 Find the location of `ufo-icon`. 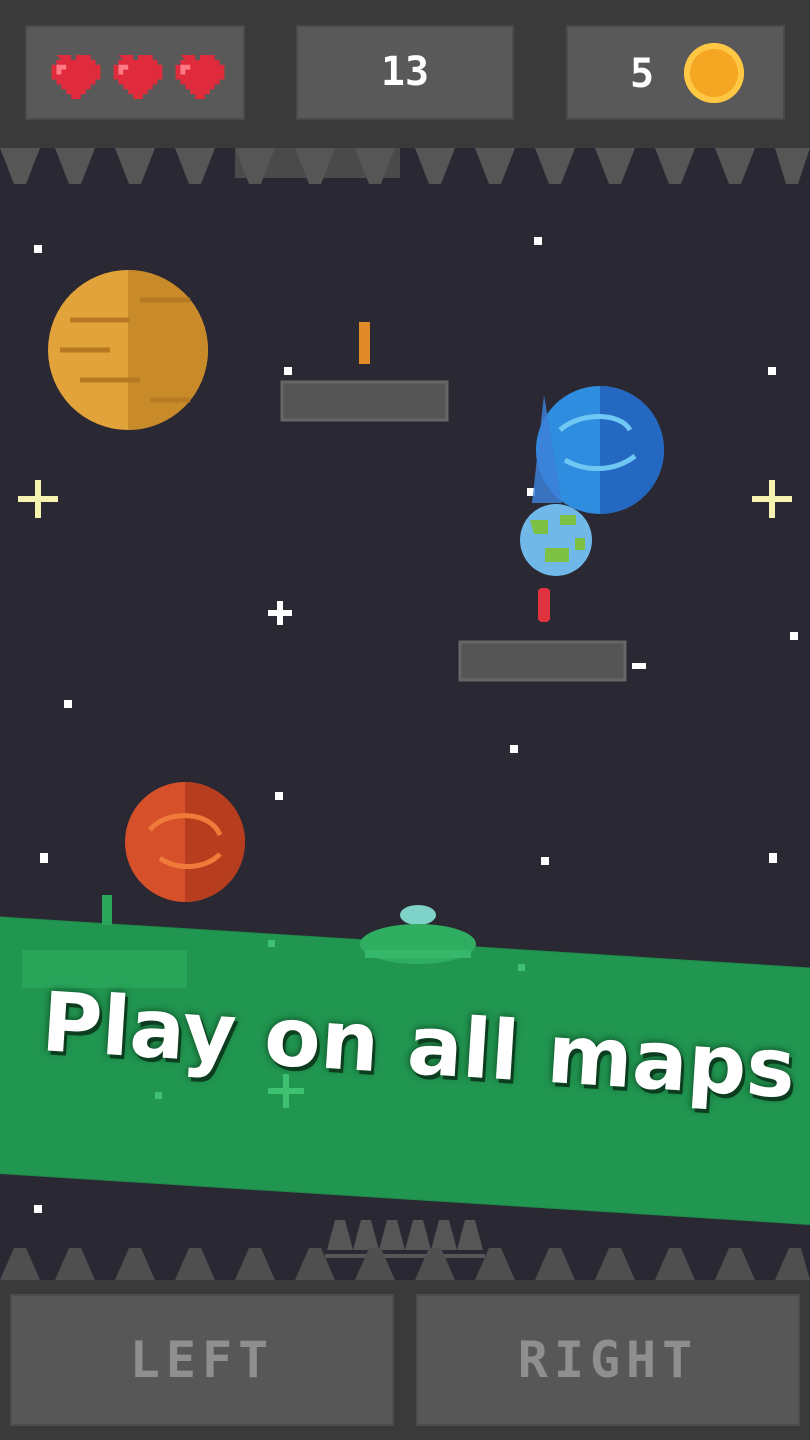

ufo-icon is located at coordinates (418, 934).